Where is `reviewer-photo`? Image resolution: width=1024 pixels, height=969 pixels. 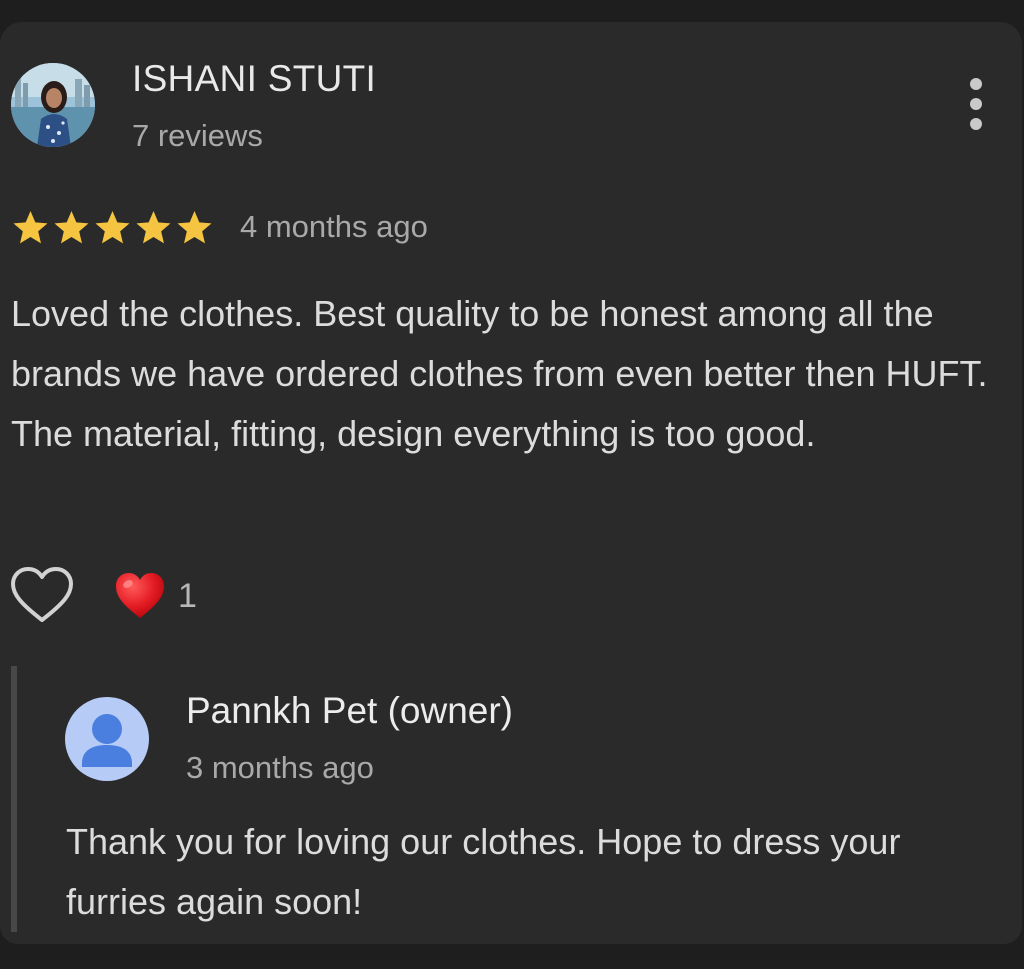 reviewer-photo is located at coordinates (53, 105).